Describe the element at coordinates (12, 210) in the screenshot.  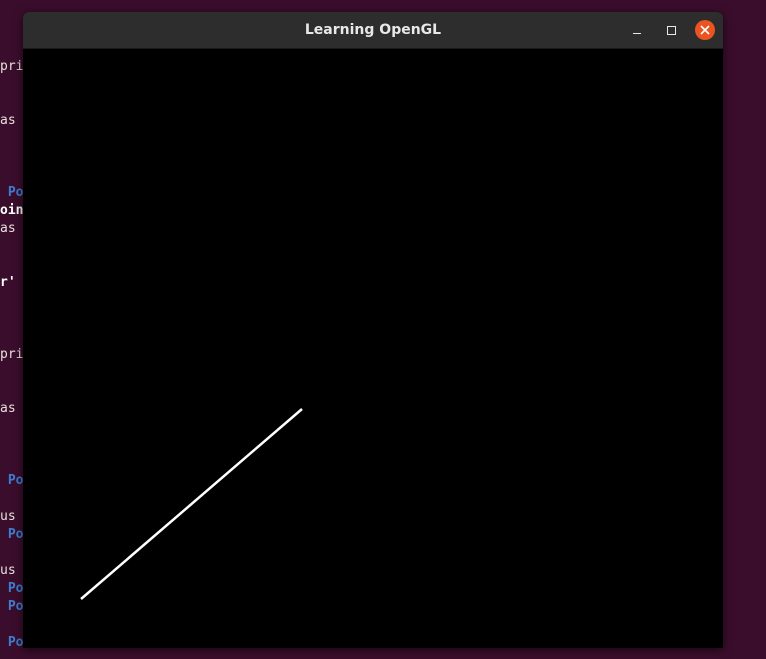
I see `terminal-text-fragment: oin` at that location.